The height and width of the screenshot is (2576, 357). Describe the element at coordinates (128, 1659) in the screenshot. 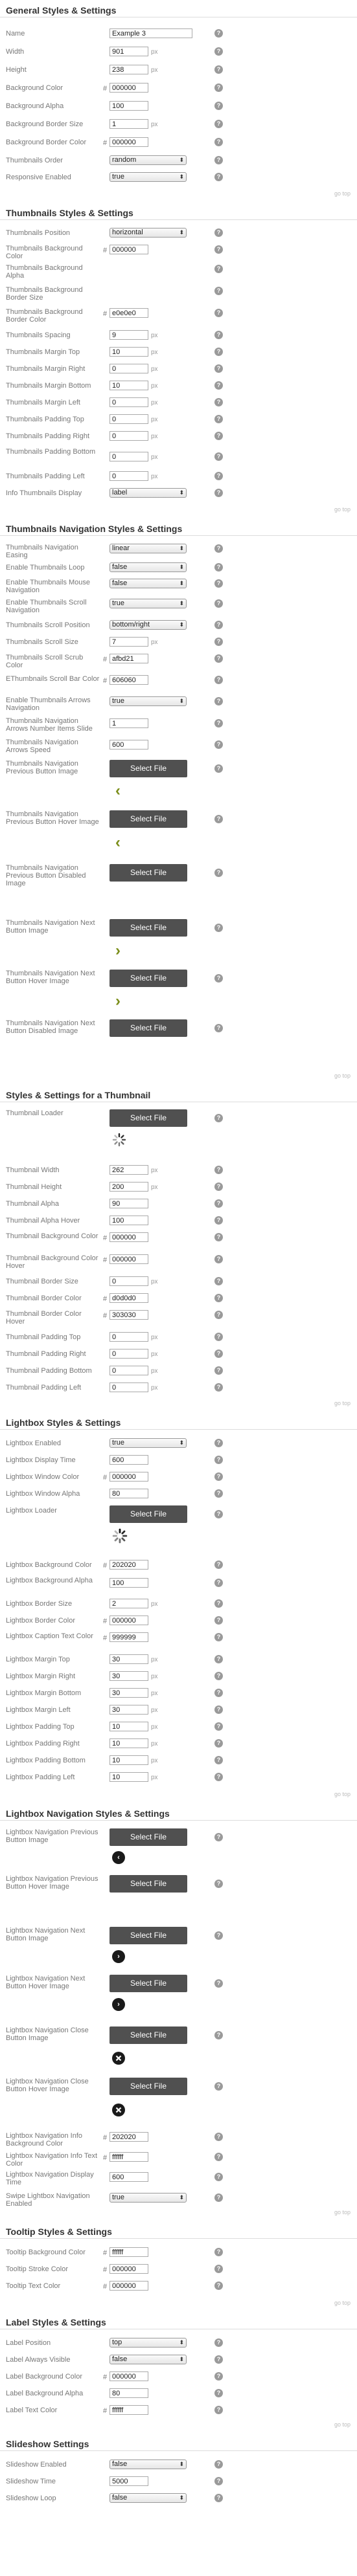

I see `lb-margin-top-input` at that location.